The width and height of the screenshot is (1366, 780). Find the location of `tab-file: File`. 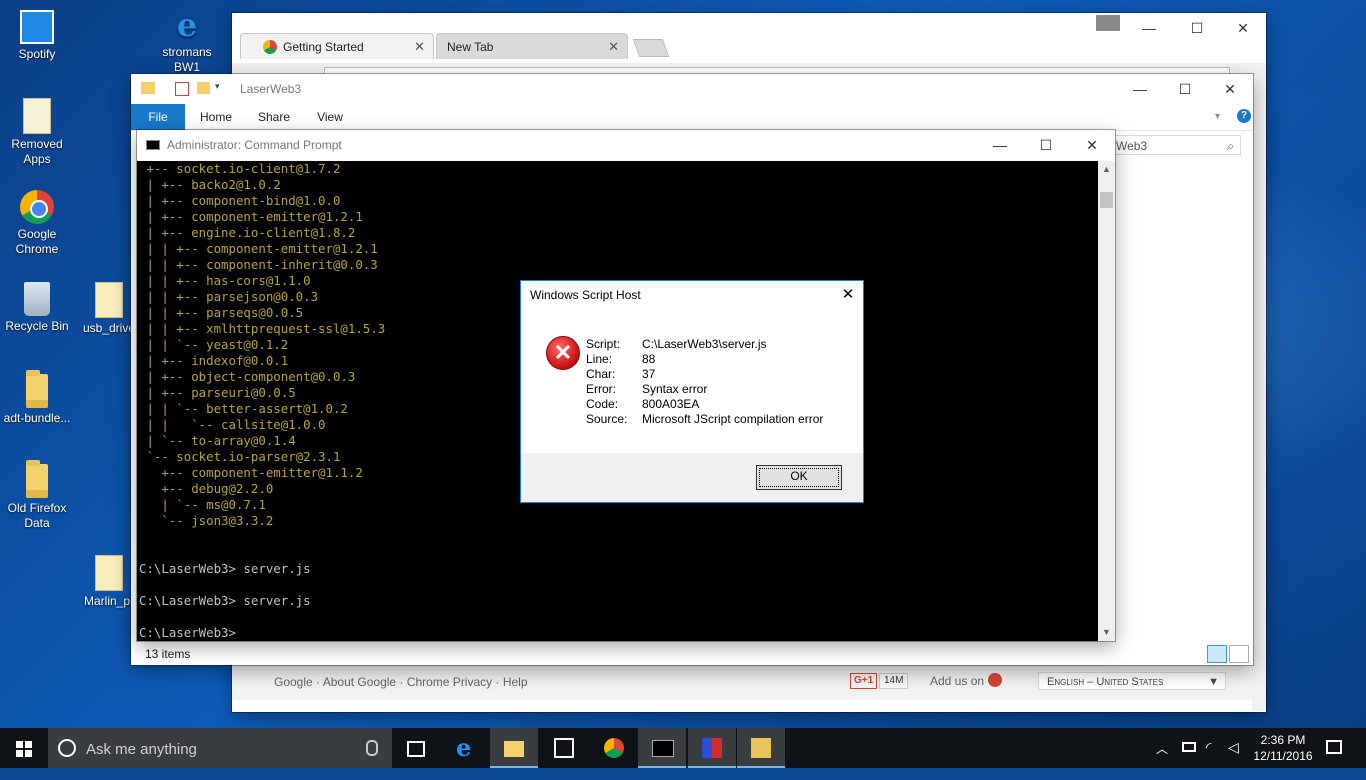

tab-file: File is located at coordinates (158, 117).